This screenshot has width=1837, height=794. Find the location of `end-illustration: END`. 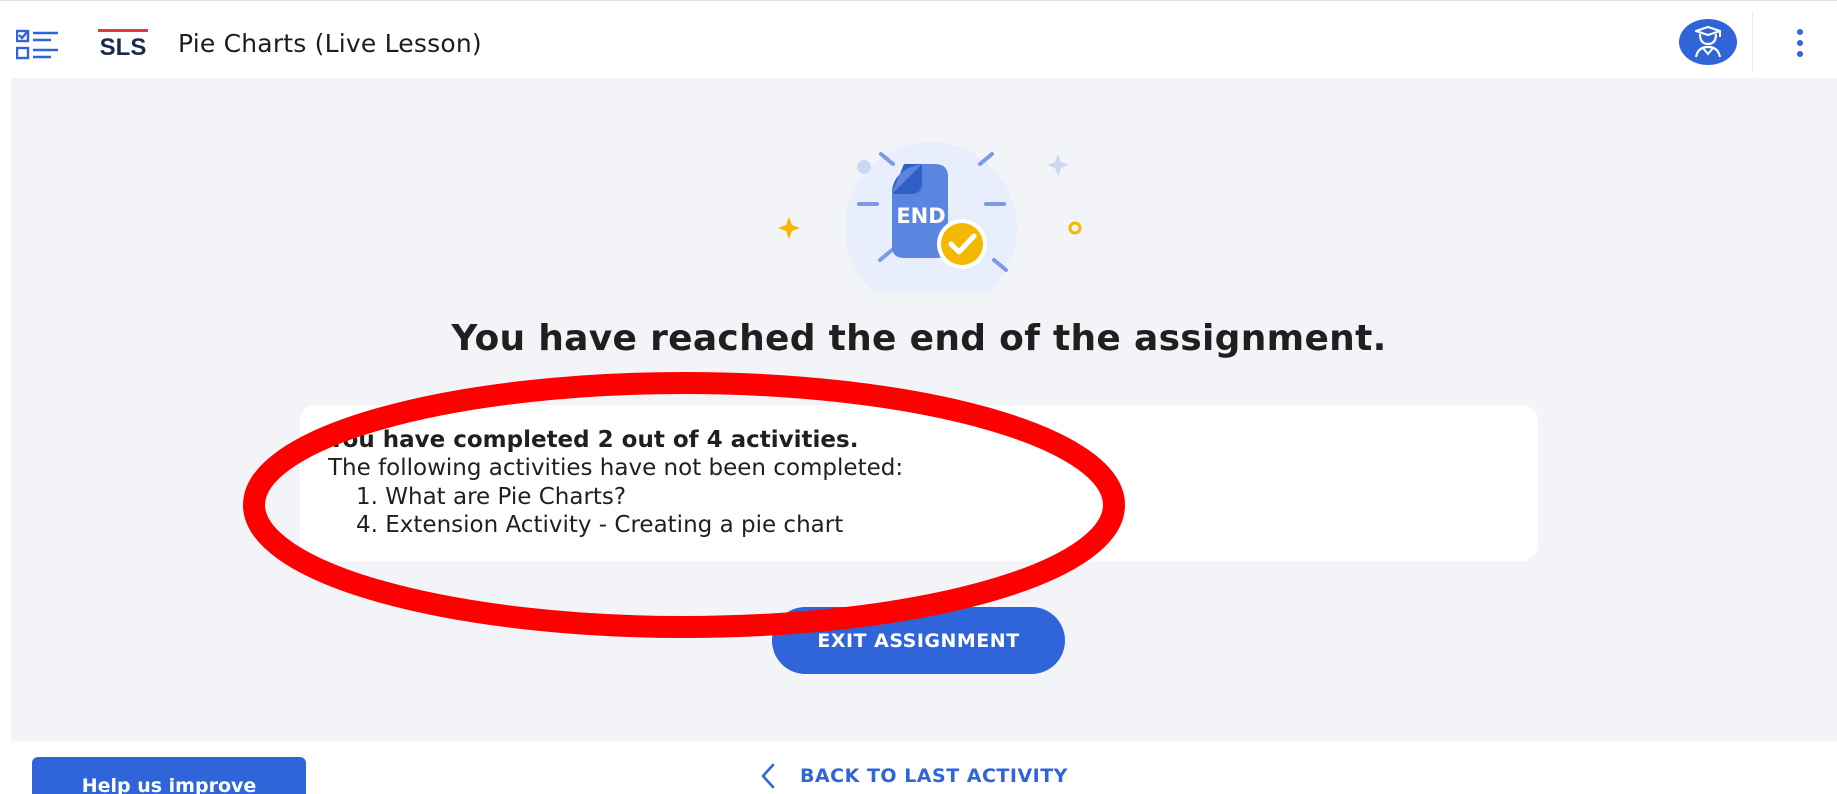

end-illustration: END is located at coordinates (930, 217).